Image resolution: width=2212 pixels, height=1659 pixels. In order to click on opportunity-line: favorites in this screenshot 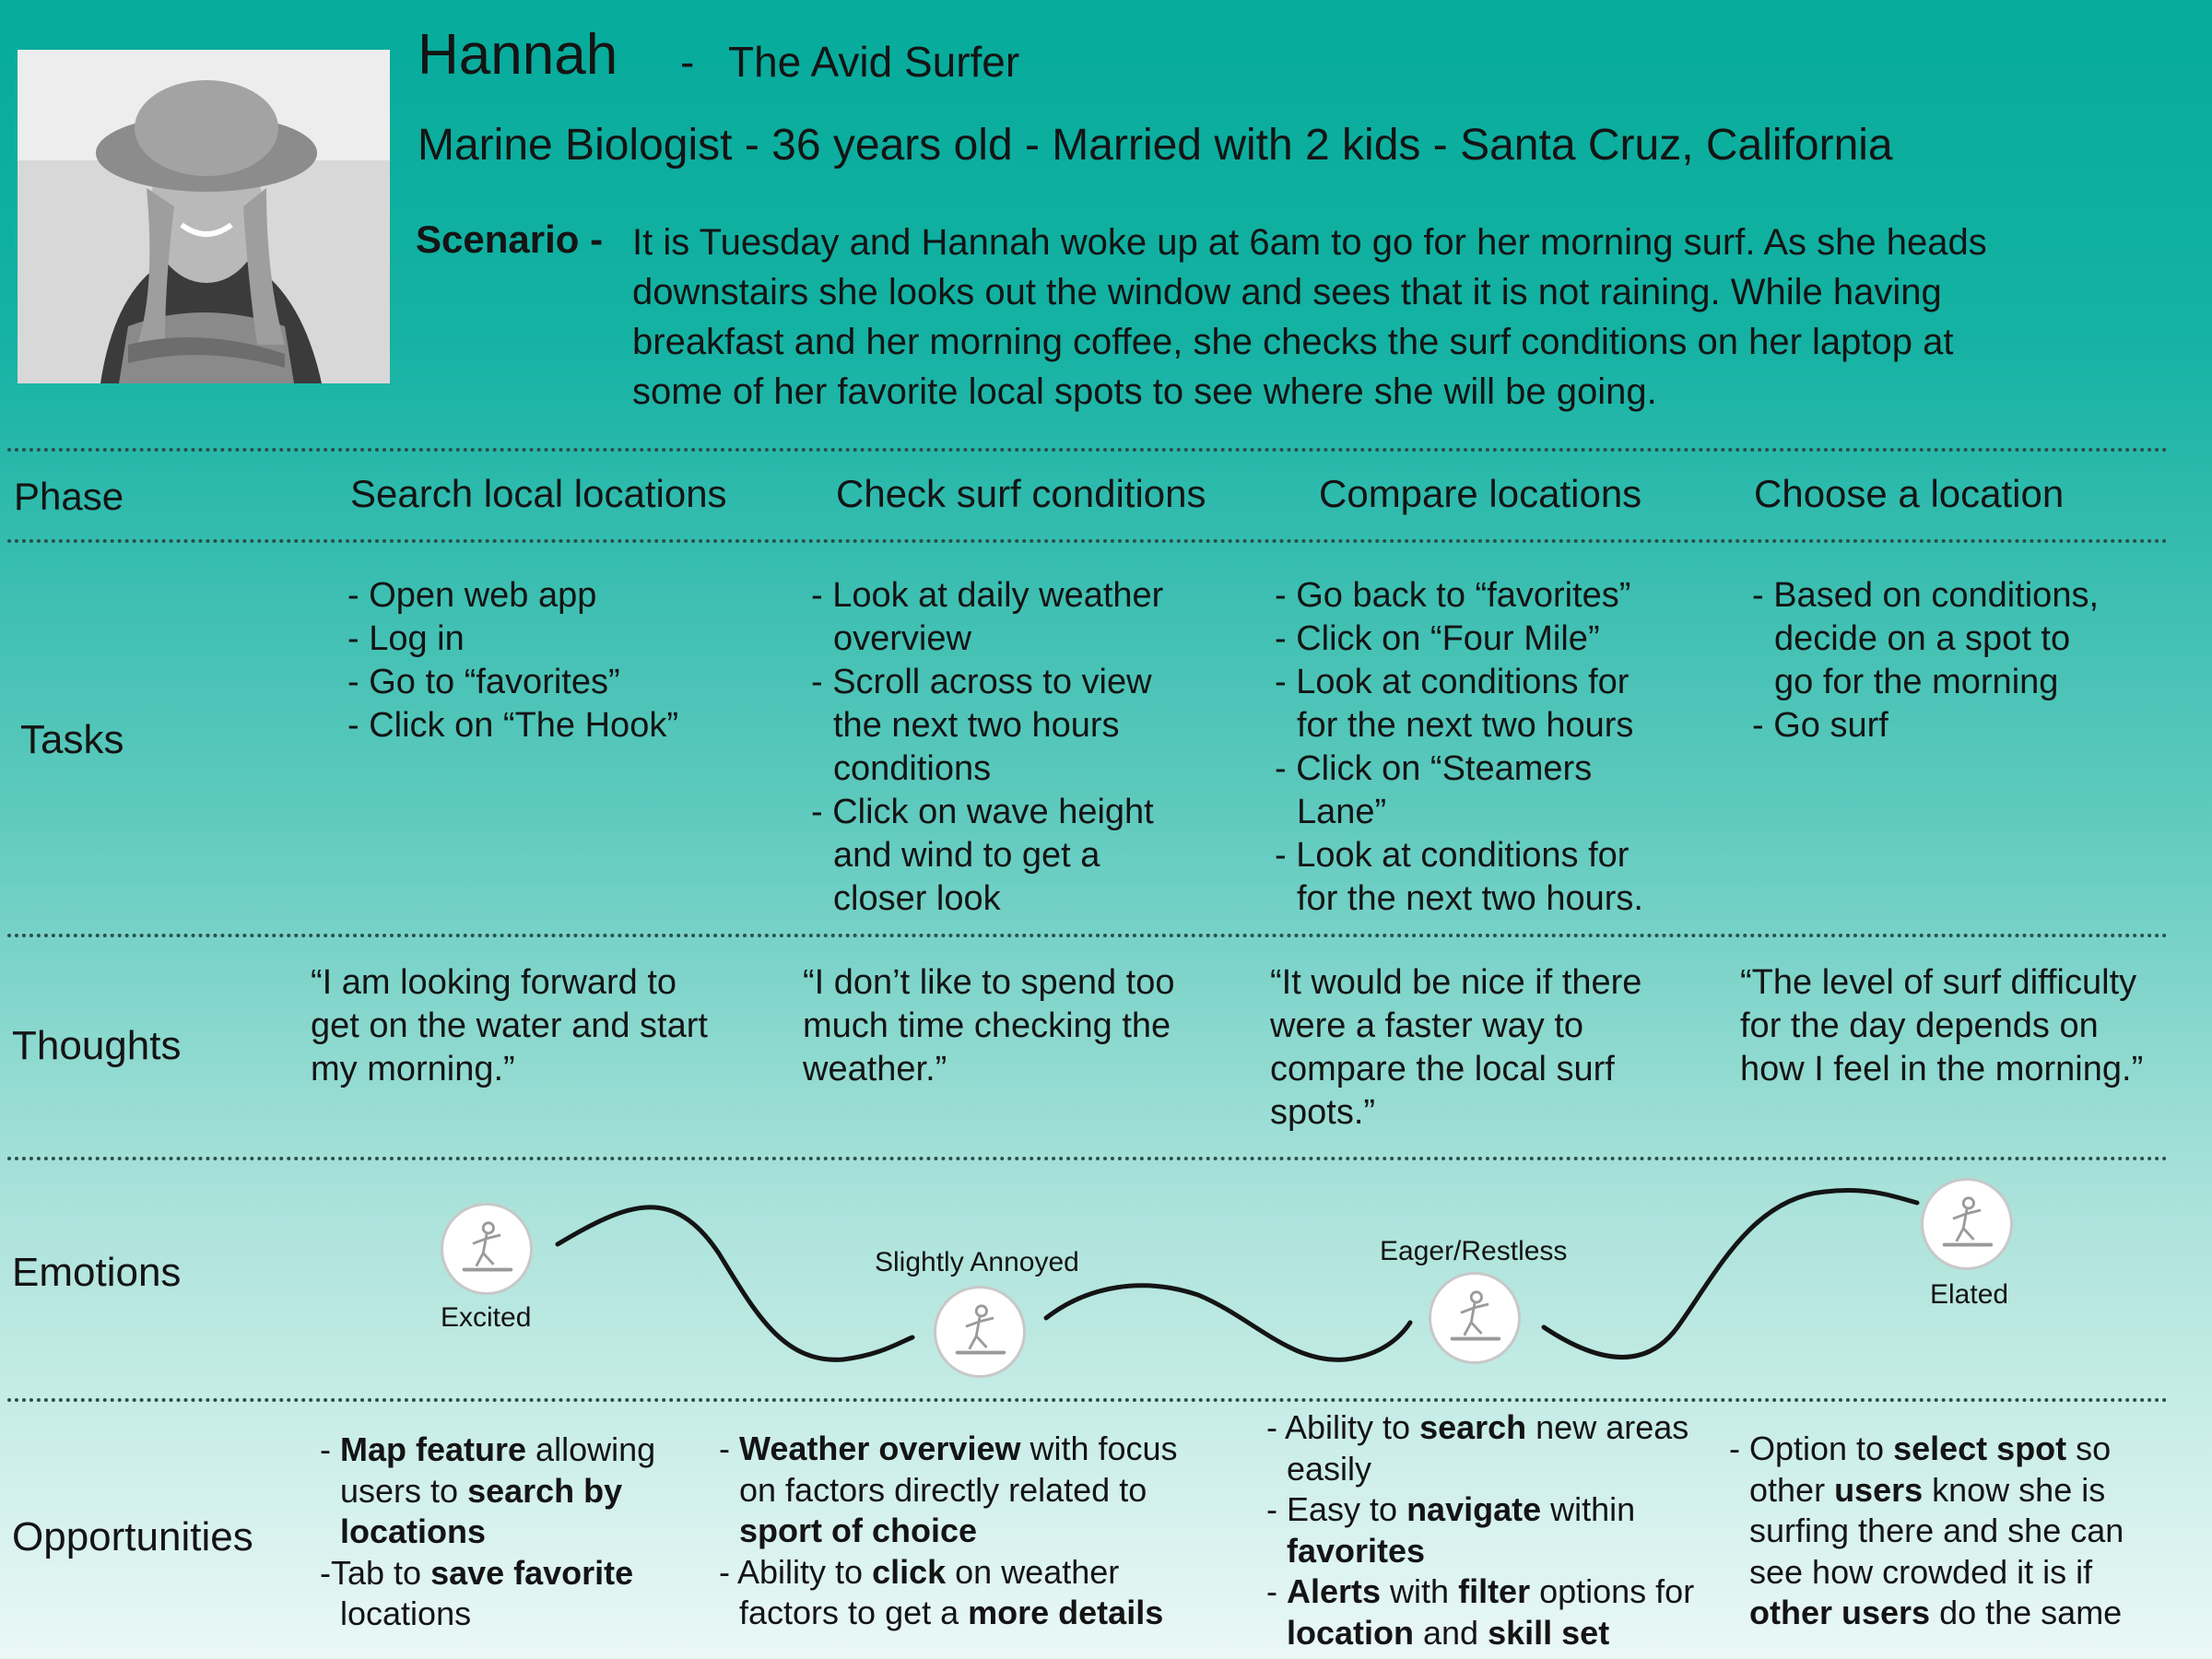, I will do `click(1356, 1550)`.